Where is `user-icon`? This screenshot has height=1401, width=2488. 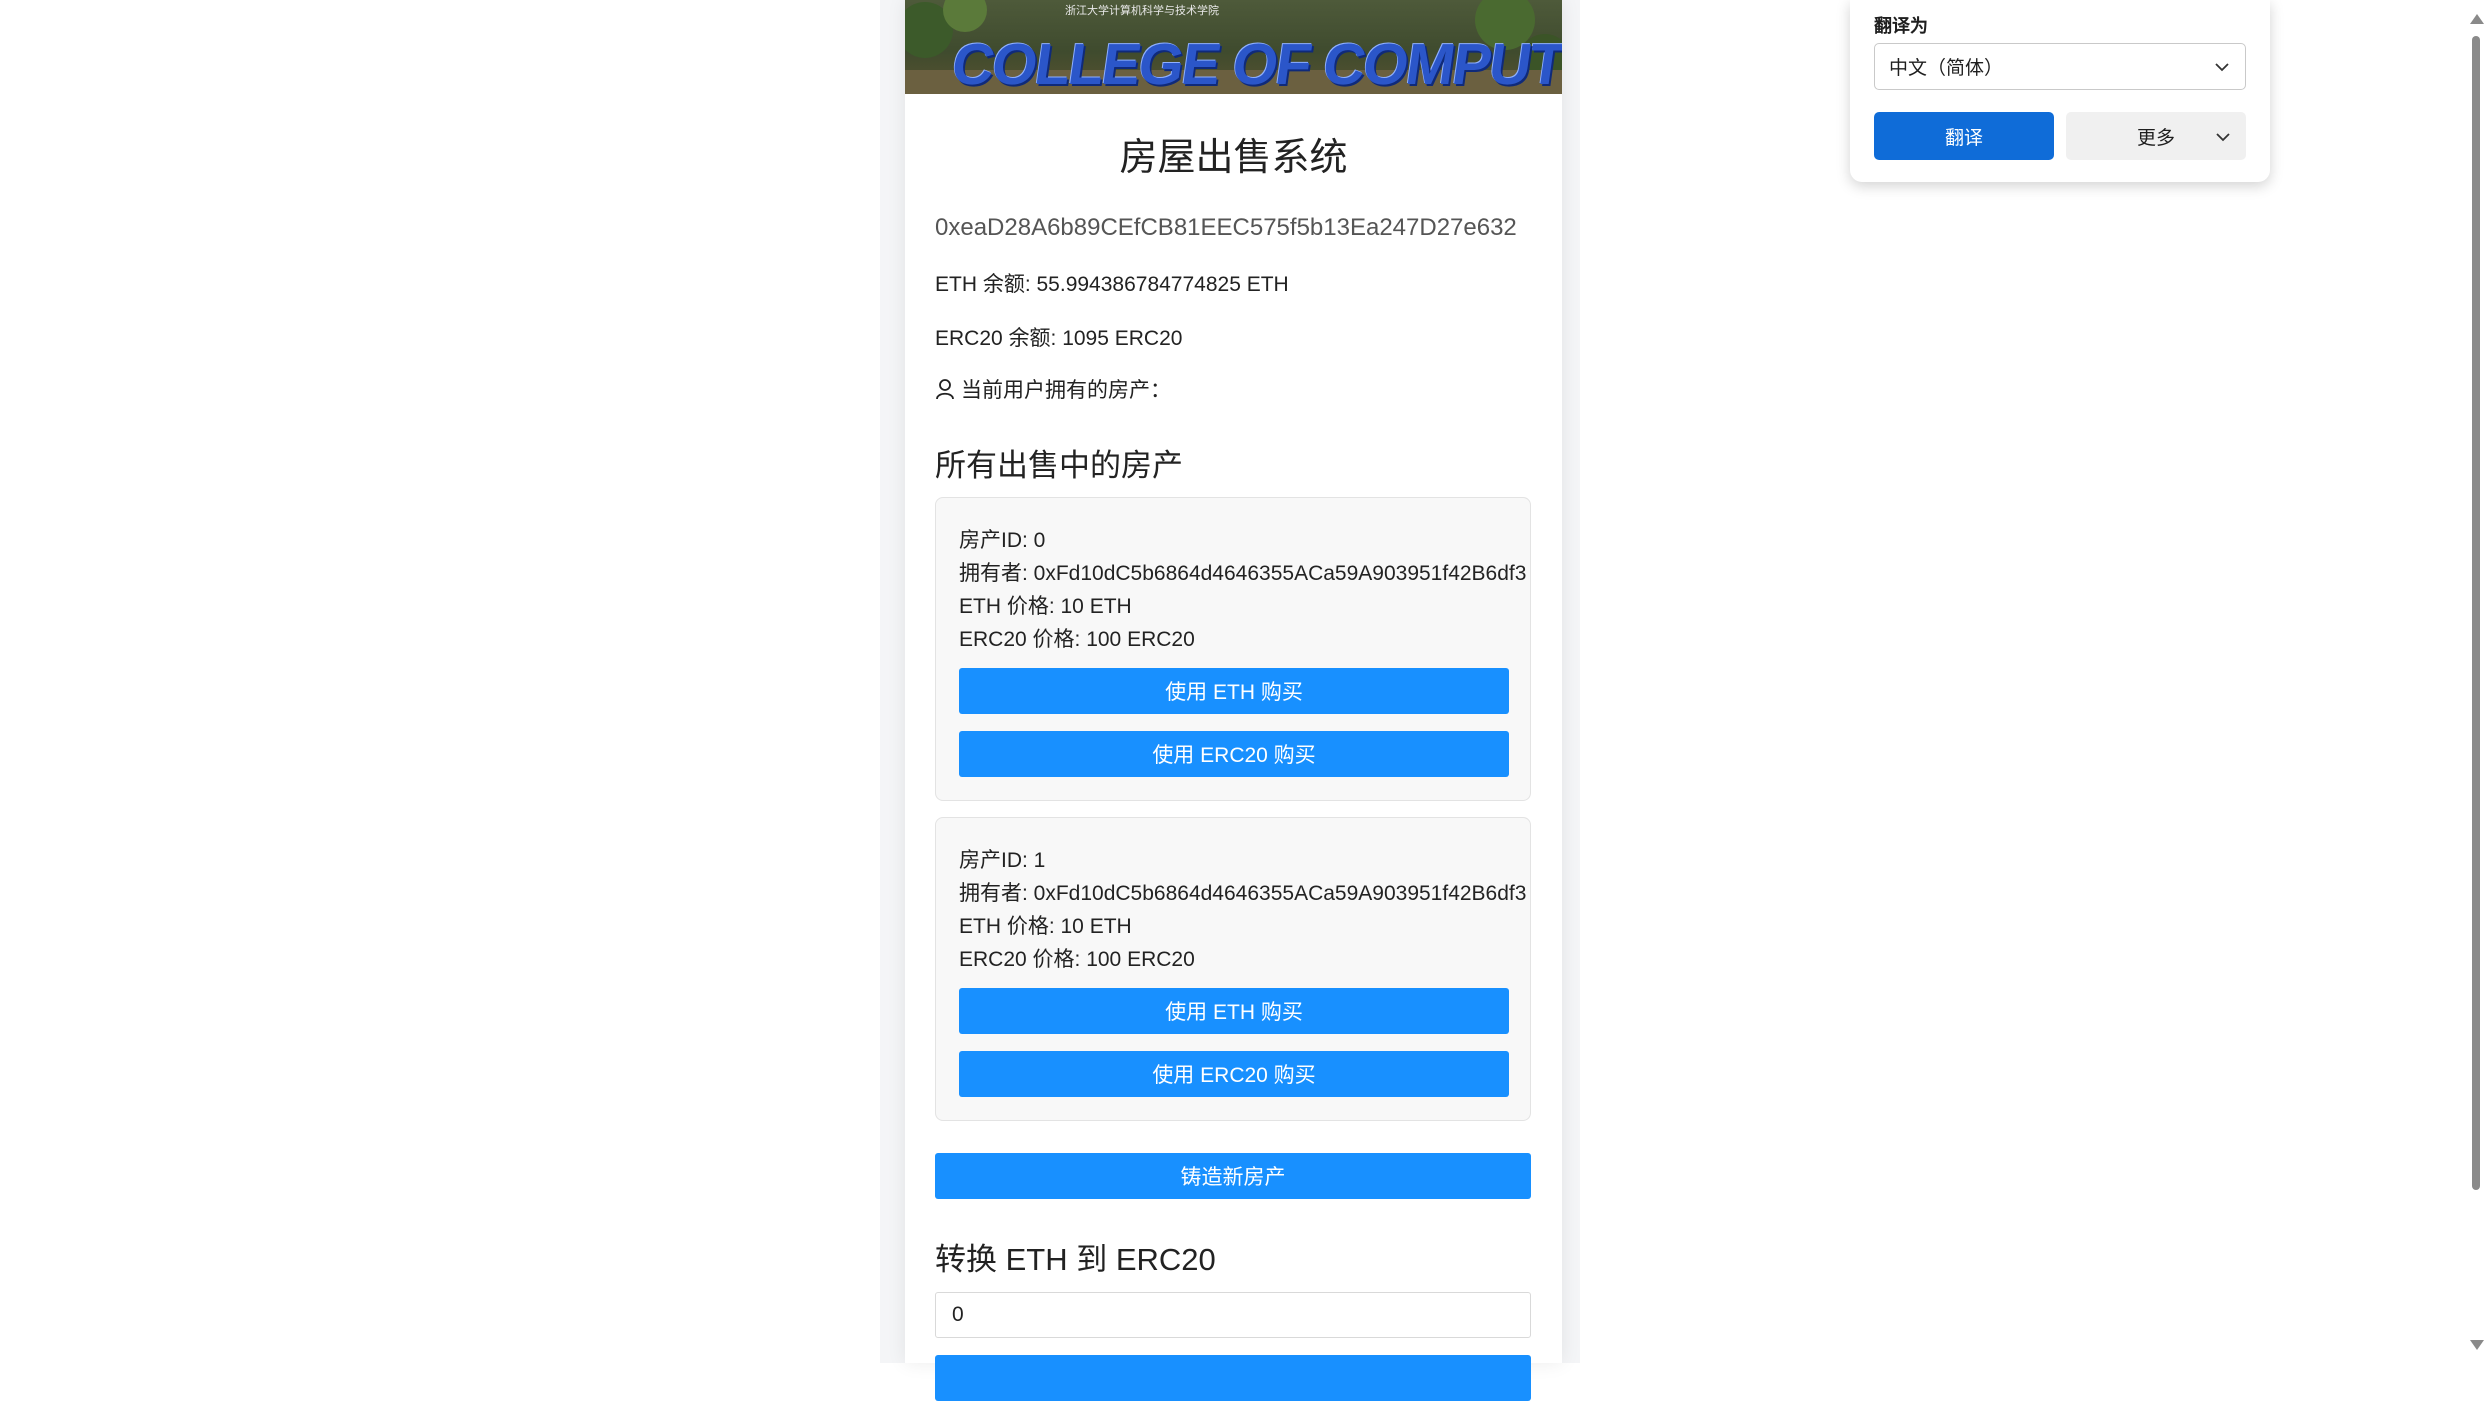
user-icon is located at coordinates (945, 389).